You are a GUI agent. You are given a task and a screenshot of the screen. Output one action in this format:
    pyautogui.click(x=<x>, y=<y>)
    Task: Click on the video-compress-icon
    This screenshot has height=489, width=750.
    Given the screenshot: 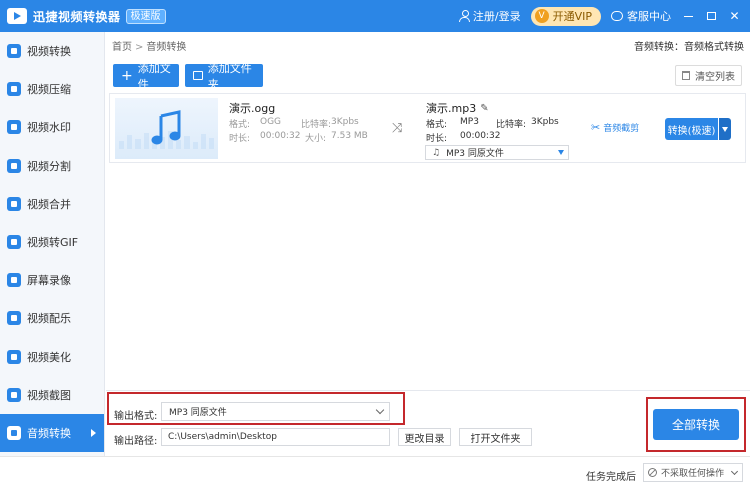 What is the action you would take?
    pyautogui.click(x=14, y=89)
    